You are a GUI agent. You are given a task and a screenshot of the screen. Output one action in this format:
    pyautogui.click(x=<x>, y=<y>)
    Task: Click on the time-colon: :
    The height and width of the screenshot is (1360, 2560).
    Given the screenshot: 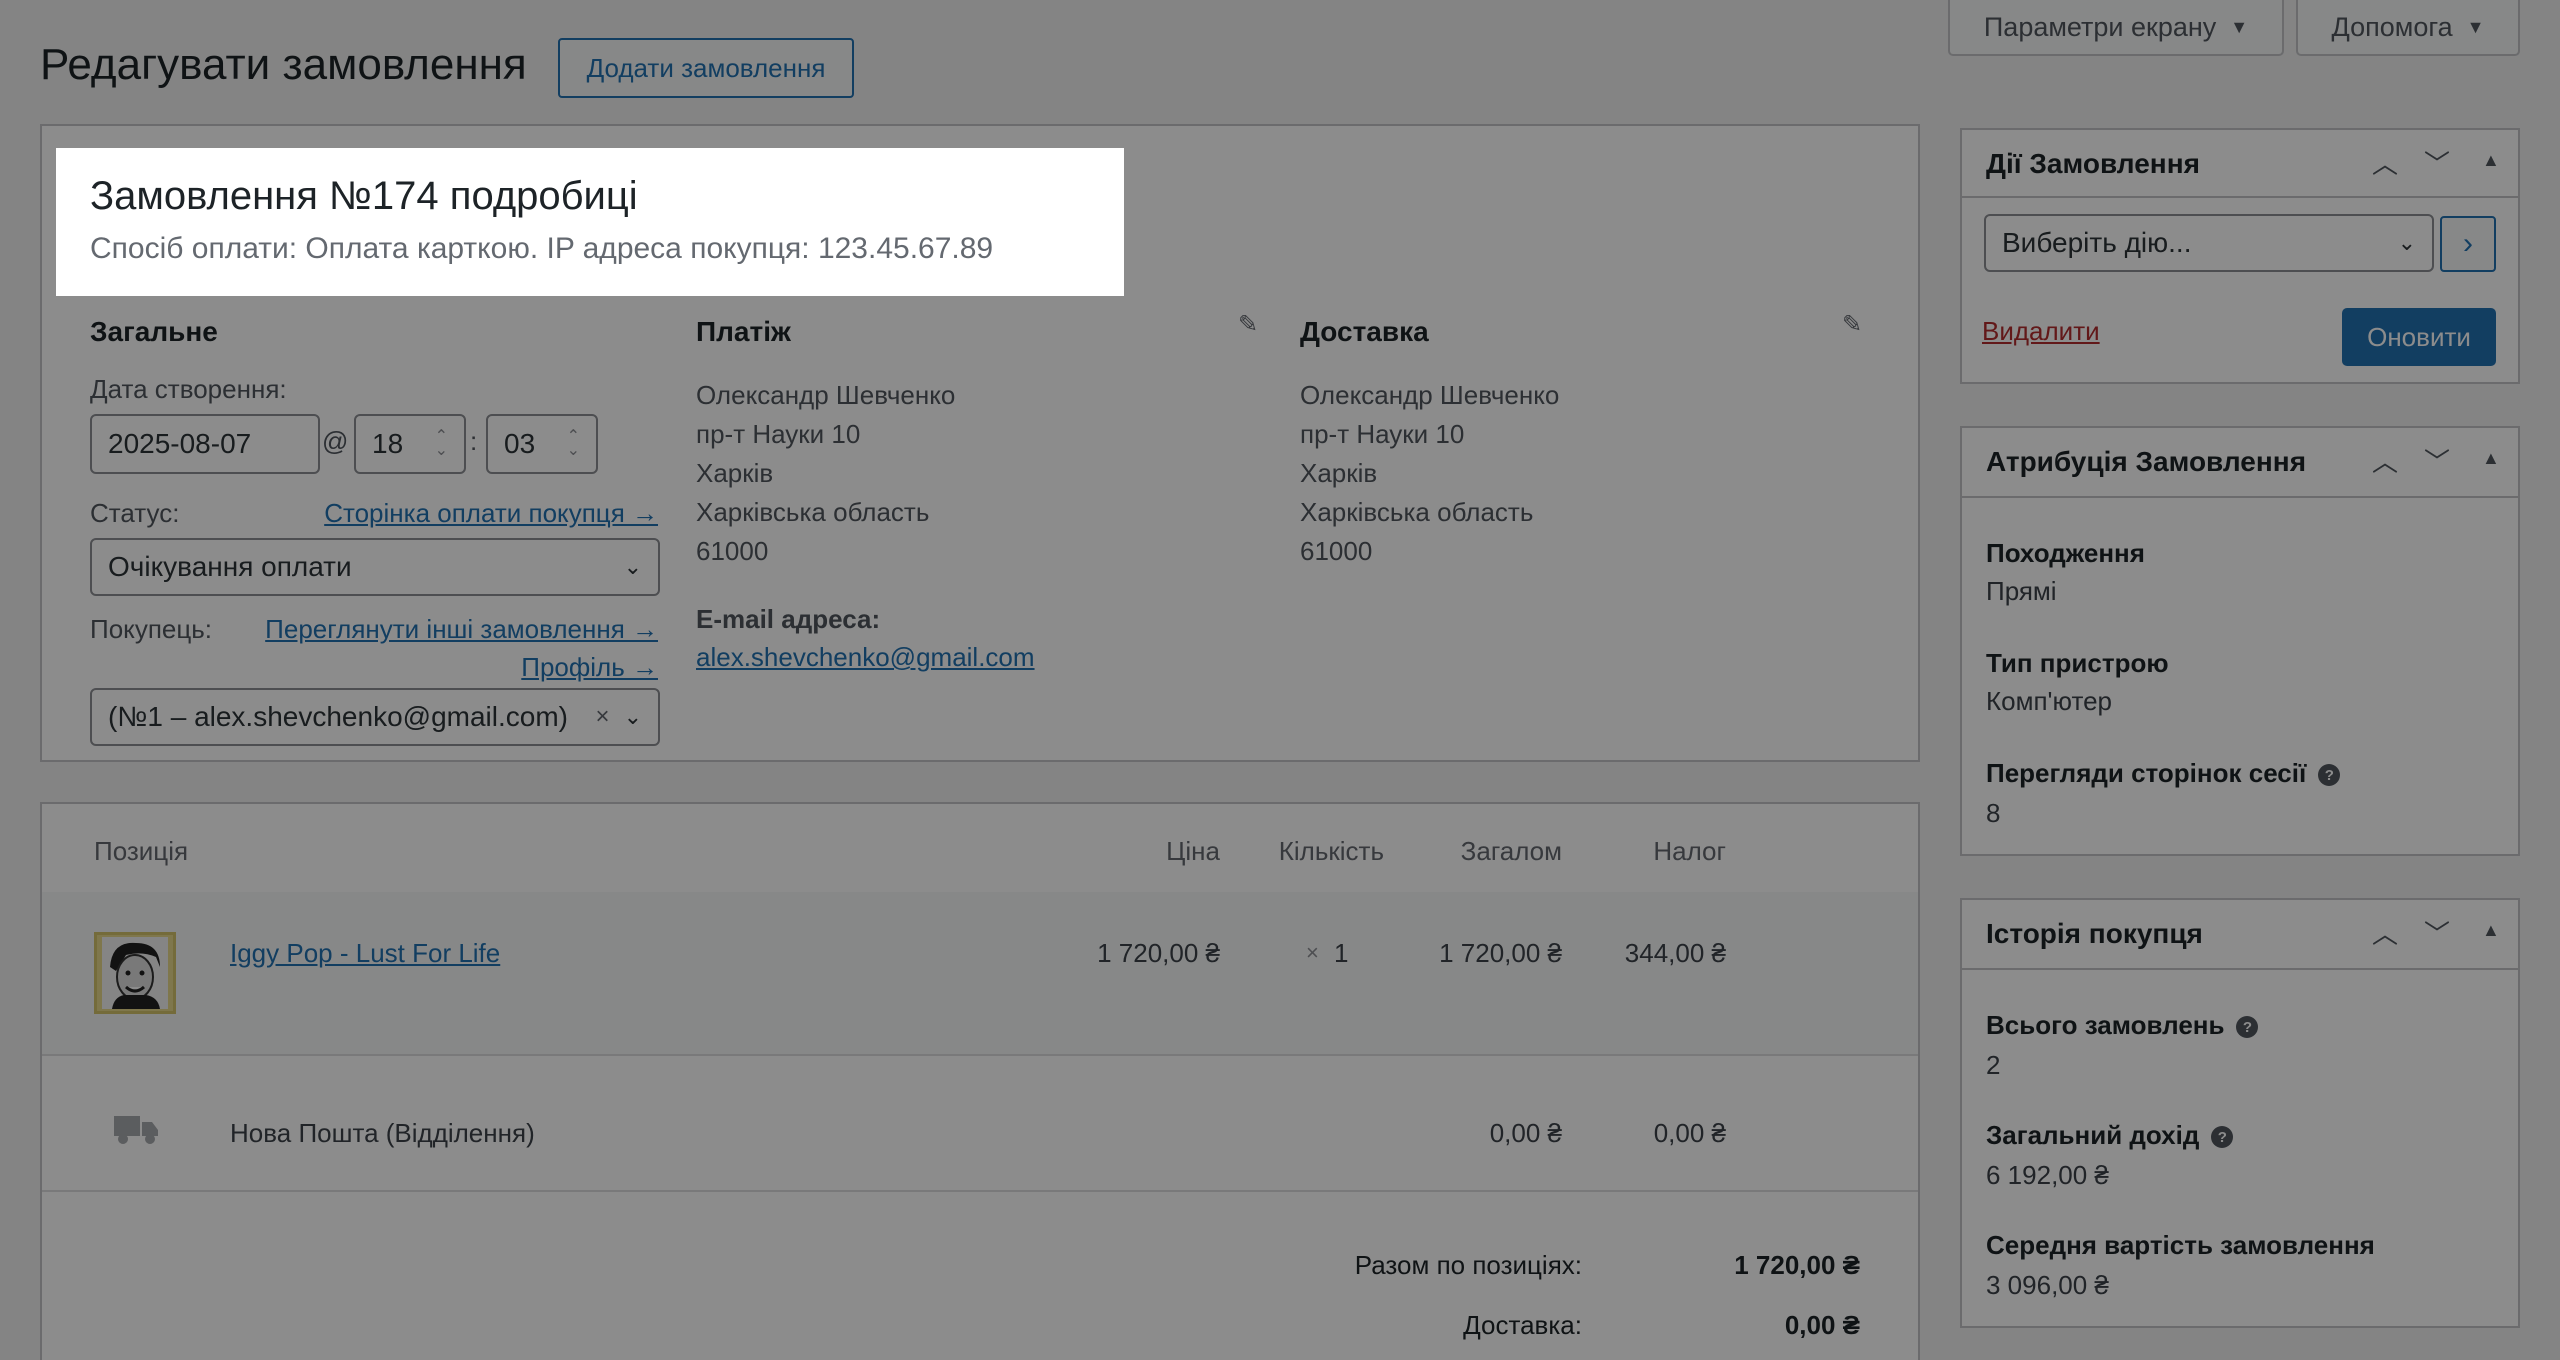 What is the action you would take?
    pyautogui.click(x=474, y=441)
    